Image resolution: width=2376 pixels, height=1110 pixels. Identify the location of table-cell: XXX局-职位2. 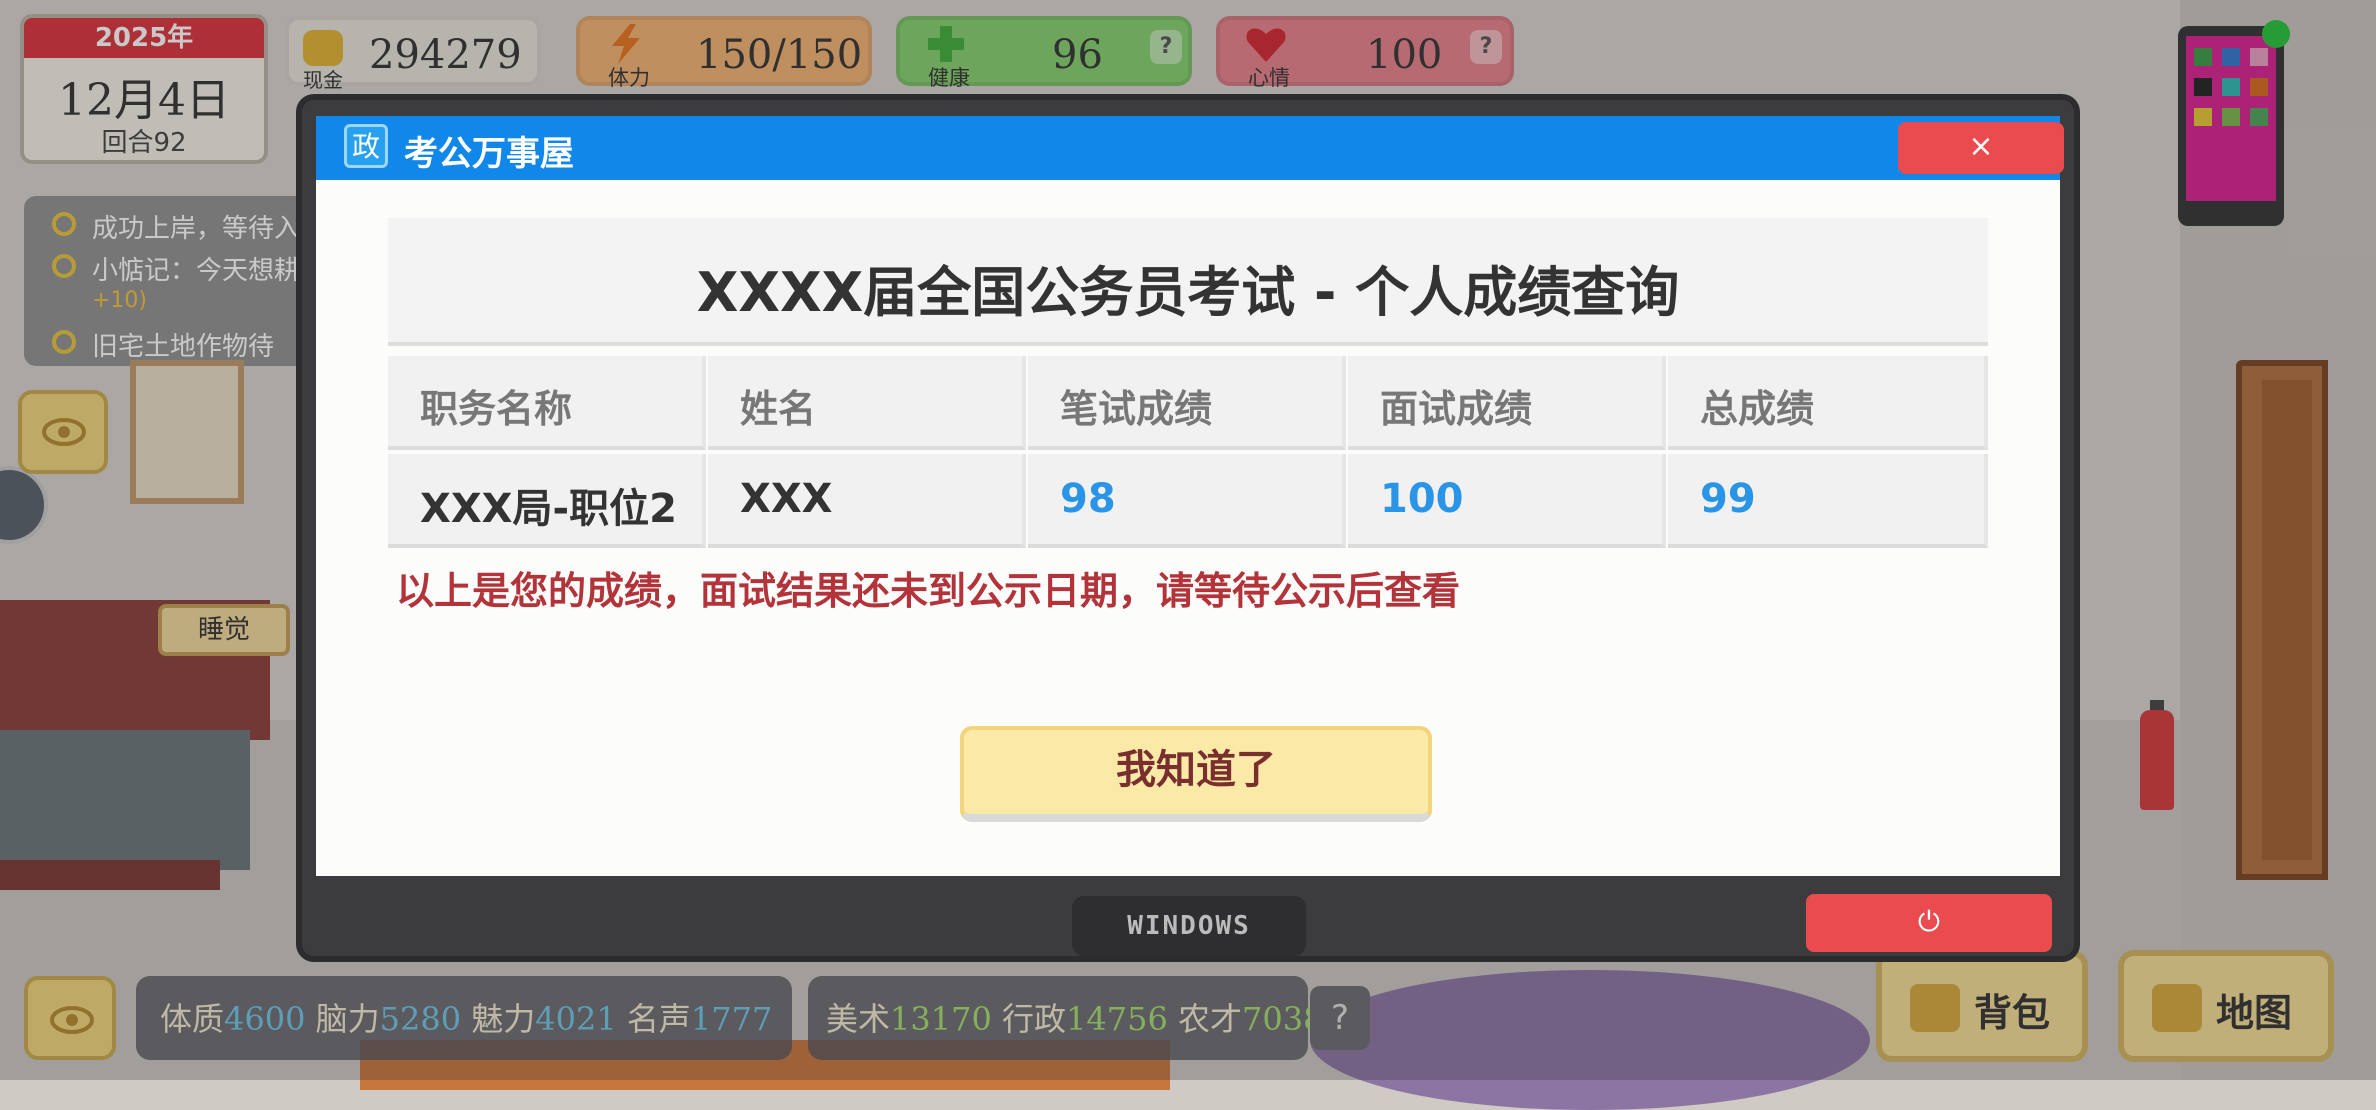
(547, 501).